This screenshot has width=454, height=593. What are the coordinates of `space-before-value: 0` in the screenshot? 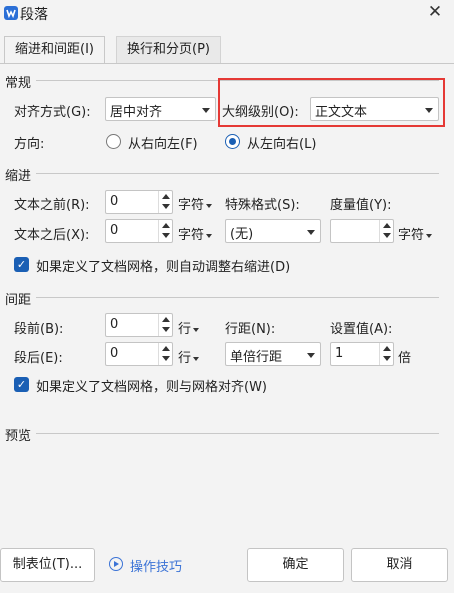 It's located at (114, 324).